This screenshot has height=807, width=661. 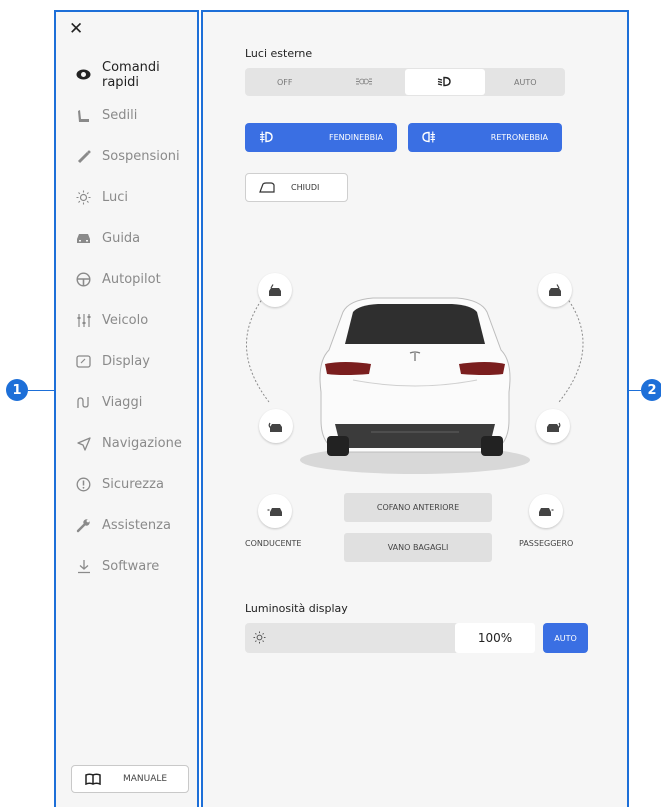 I want to click on lights-off-label: OFF, so click(x=285, y=82).